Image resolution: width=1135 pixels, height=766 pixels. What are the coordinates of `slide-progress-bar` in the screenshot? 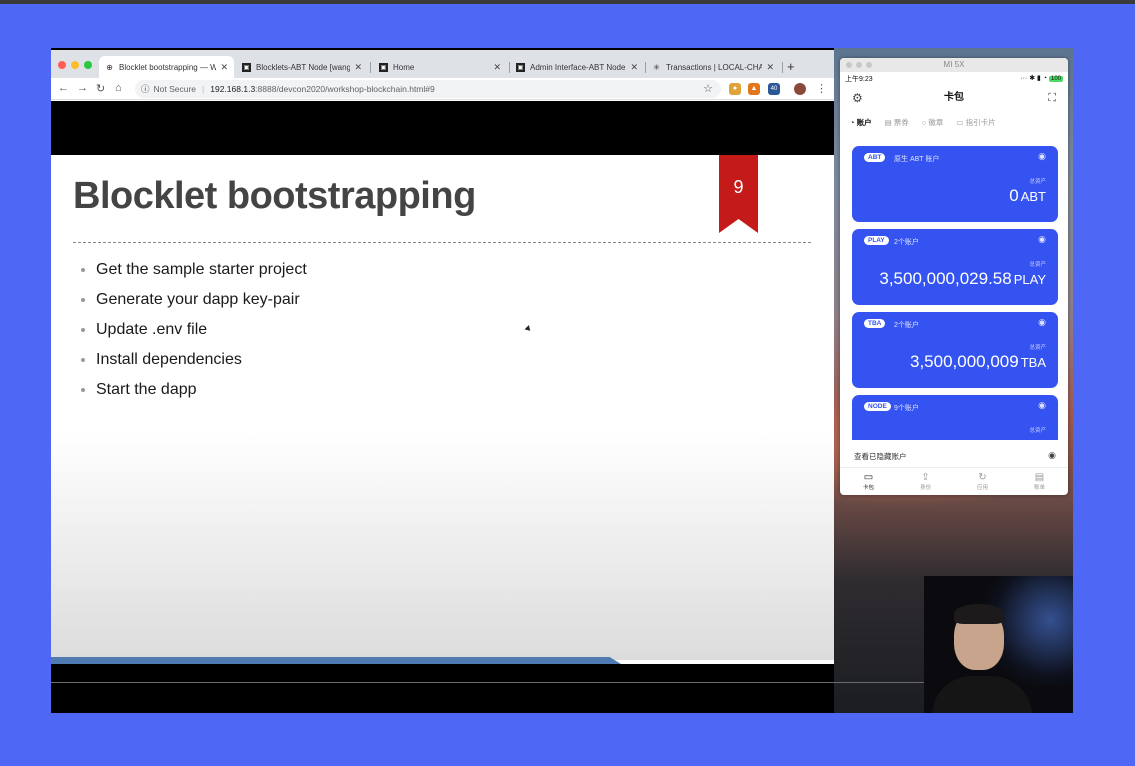 It's located at (336, 660).